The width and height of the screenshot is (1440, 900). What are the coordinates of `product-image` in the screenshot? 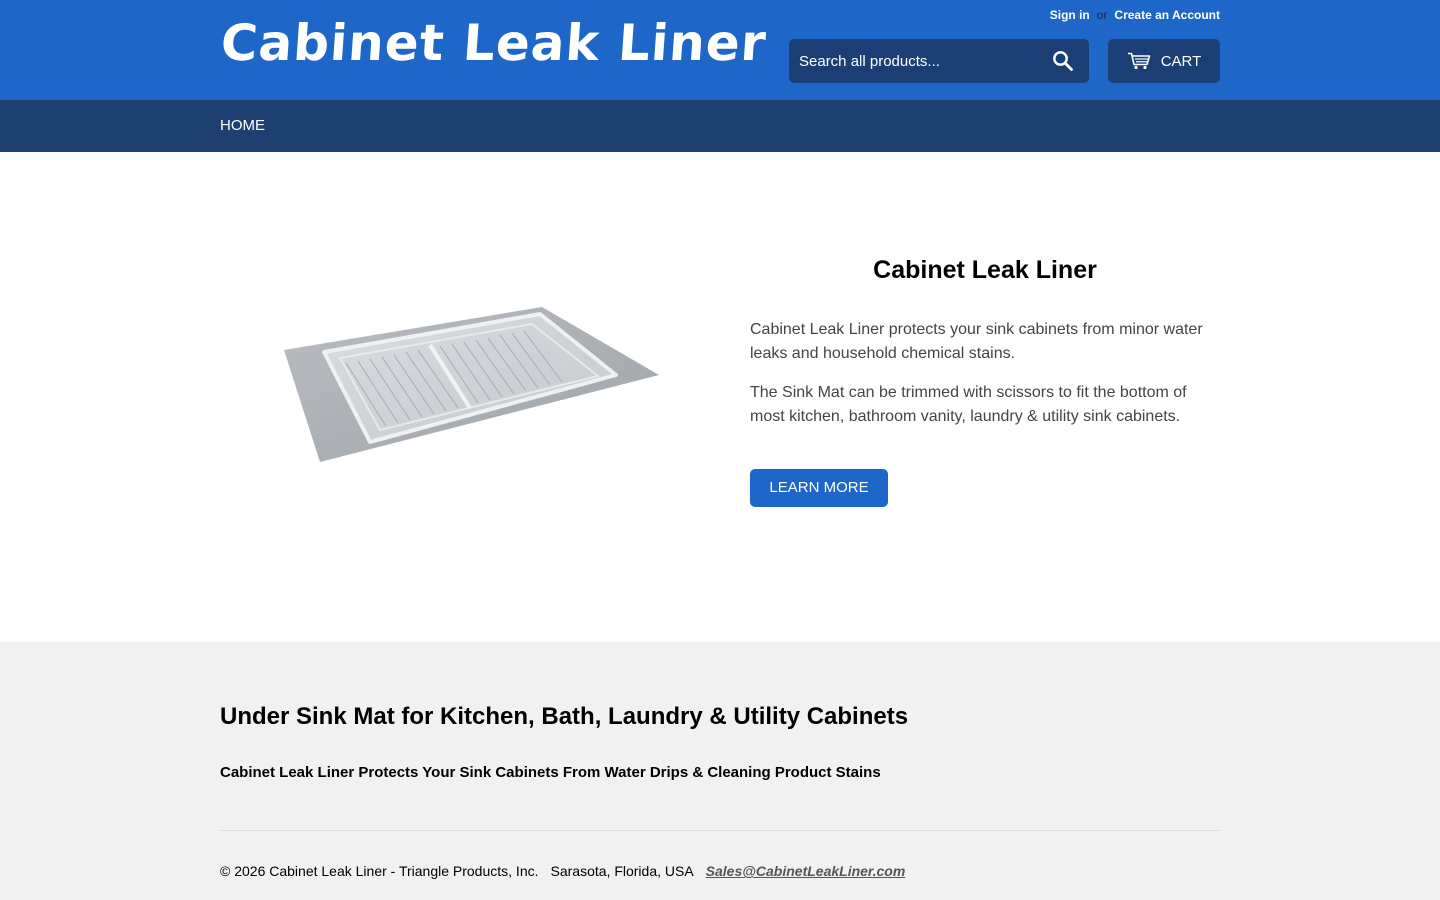 It's located at (472, 385).